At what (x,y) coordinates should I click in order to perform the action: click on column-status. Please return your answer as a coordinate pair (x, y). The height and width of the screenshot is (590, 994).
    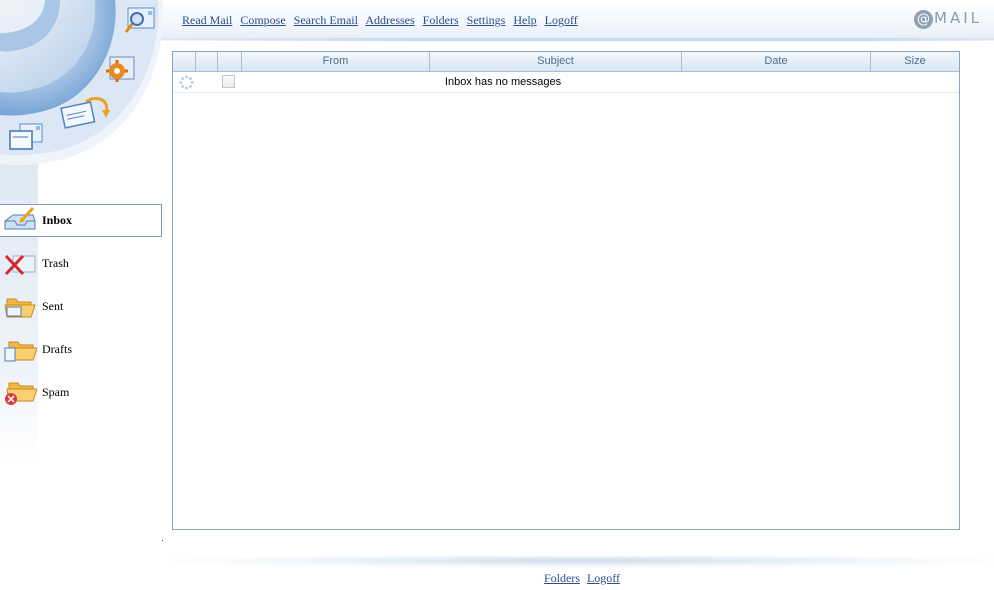
    Looking at the image, I should click on (184, 61).